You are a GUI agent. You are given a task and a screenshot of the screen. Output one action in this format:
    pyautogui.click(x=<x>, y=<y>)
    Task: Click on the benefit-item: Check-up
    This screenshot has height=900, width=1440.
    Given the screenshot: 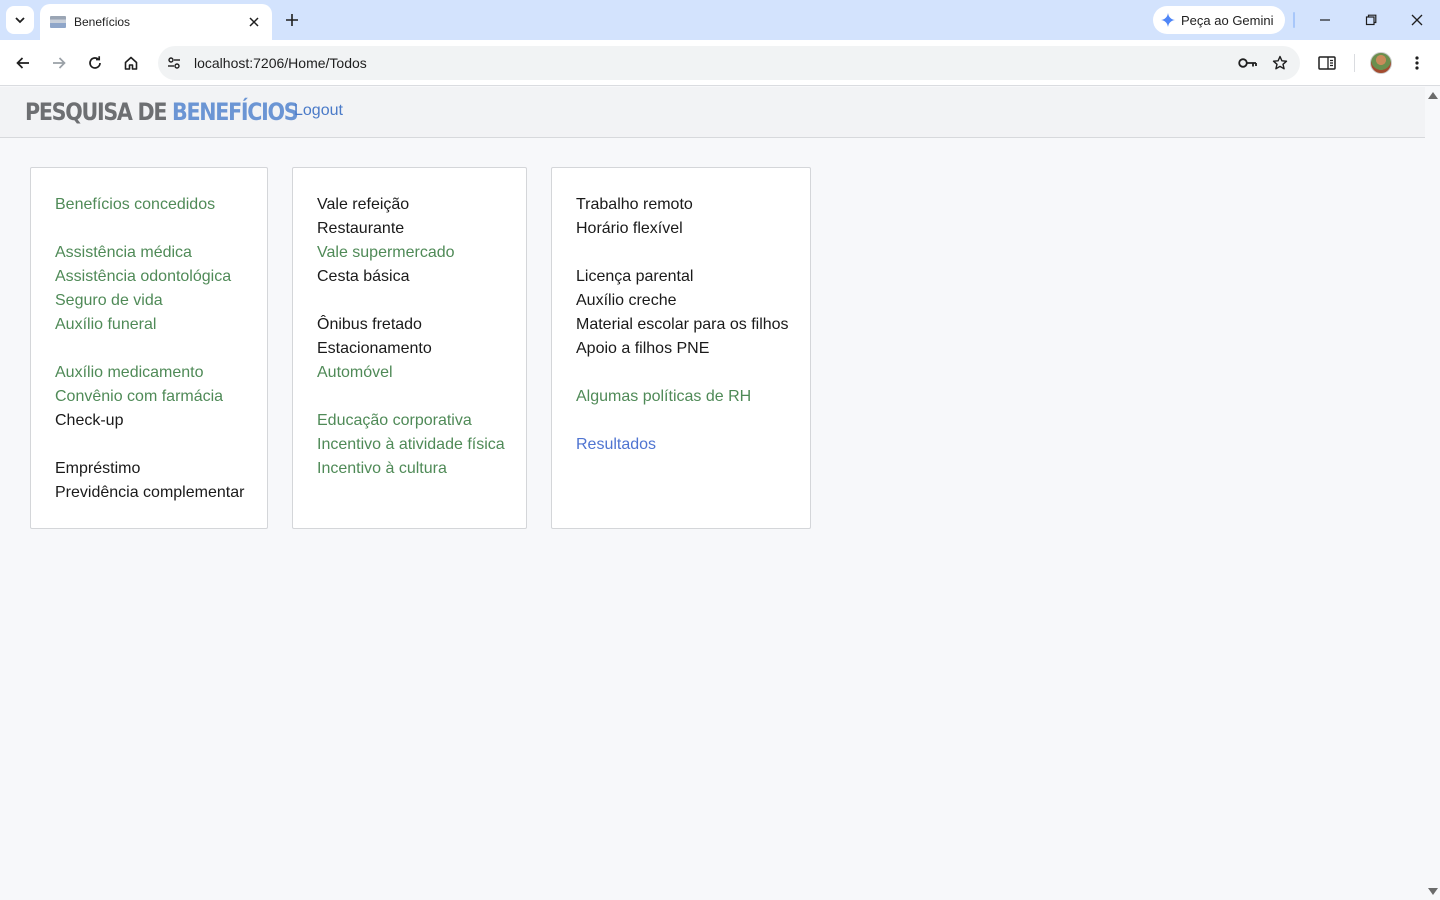 What is the action you would take?
    pyautogui.click(x=89, y=420)
    